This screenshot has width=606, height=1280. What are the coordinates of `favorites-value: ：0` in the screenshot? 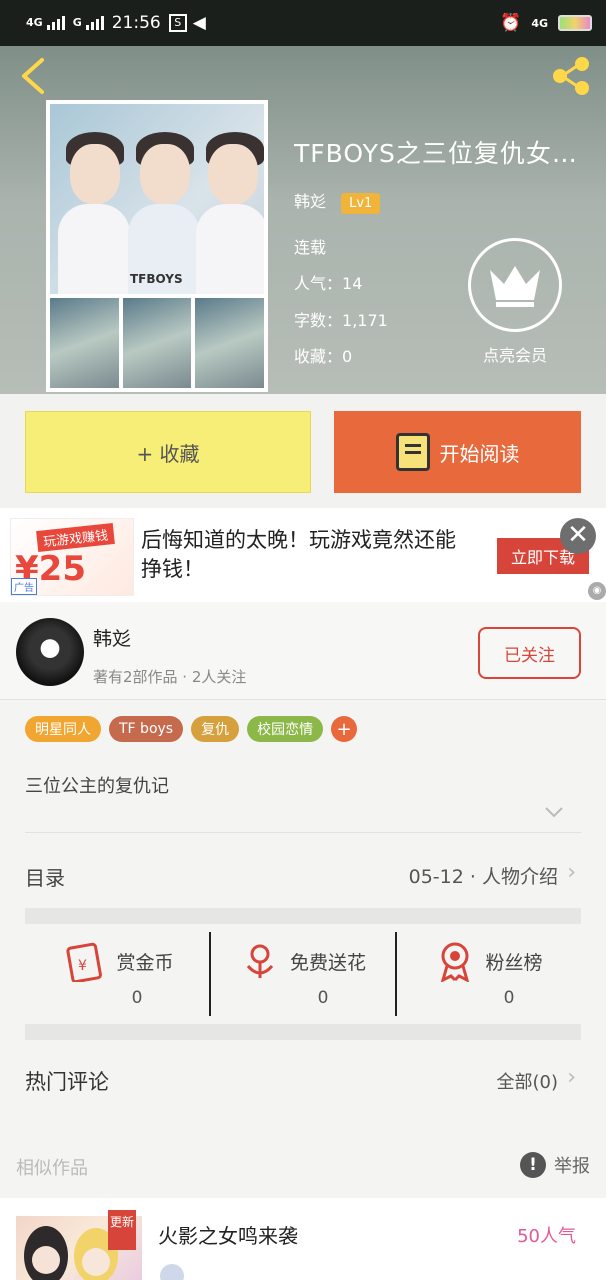 It's located at (339, 356).